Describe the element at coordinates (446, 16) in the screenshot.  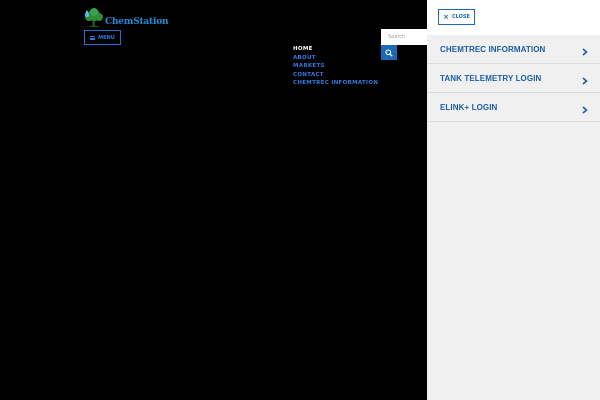
I see `close-icon: ×` at that location.